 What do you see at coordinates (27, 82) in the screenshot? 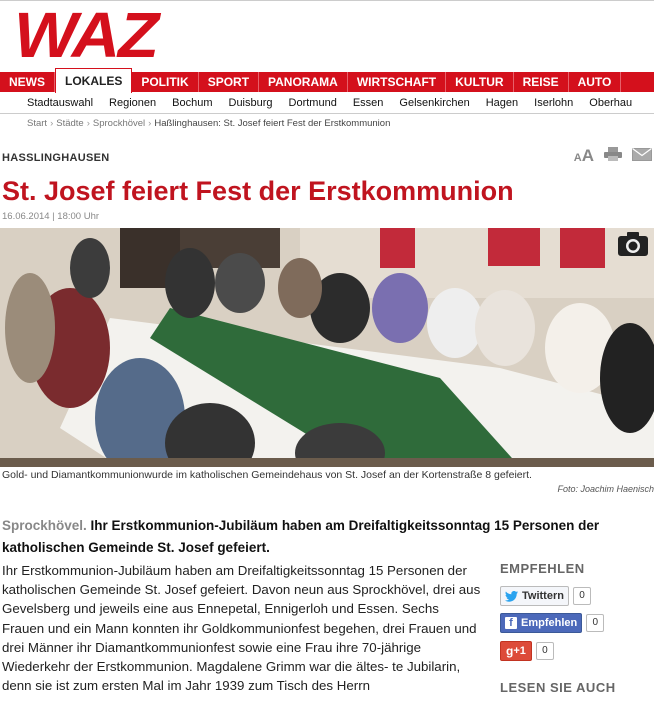
I see `nav-item-news: NEWS` at bounding box center [27, 82].